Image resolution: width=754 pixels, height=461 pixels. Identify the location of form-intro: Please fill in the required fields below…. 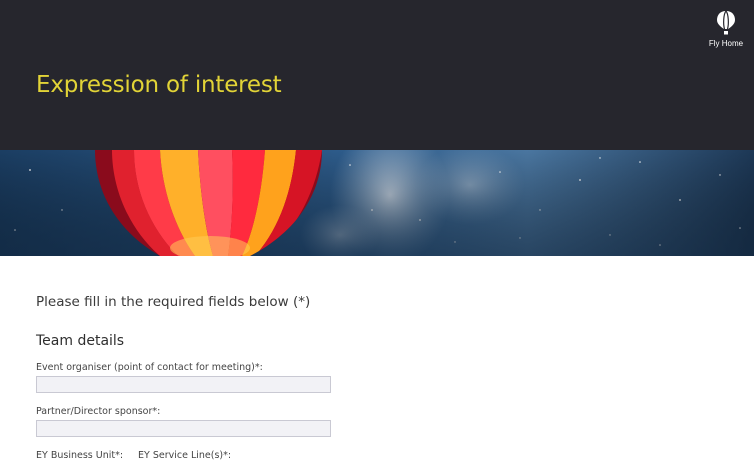
(173, 302).